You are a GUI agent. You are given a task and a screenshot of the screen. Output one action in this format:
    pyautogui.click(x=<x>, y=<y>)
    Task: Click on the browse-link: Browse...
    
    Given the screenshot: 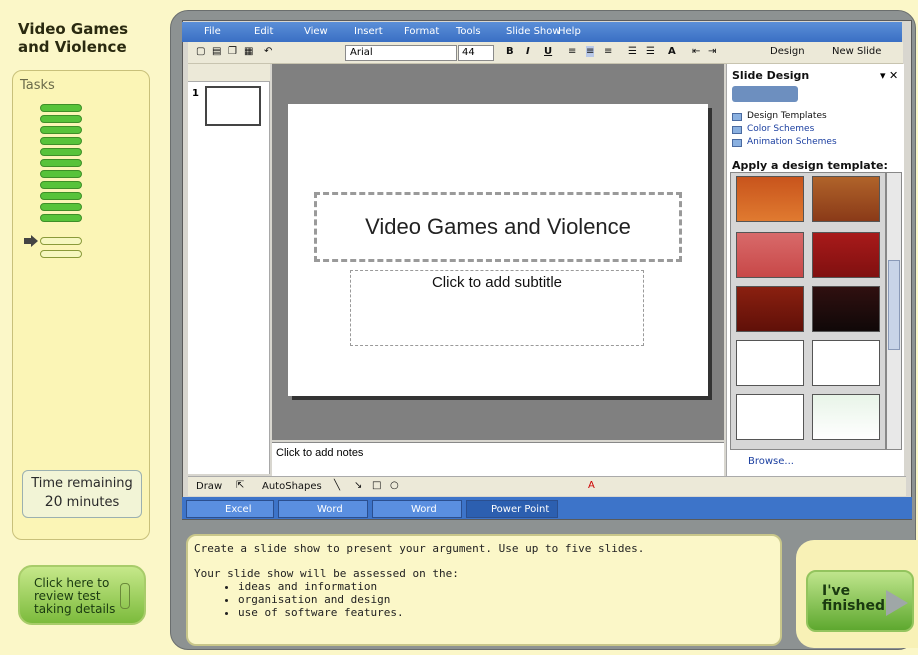 What is the action you would take?
    pyautogui.click(x=771, y=461)
    